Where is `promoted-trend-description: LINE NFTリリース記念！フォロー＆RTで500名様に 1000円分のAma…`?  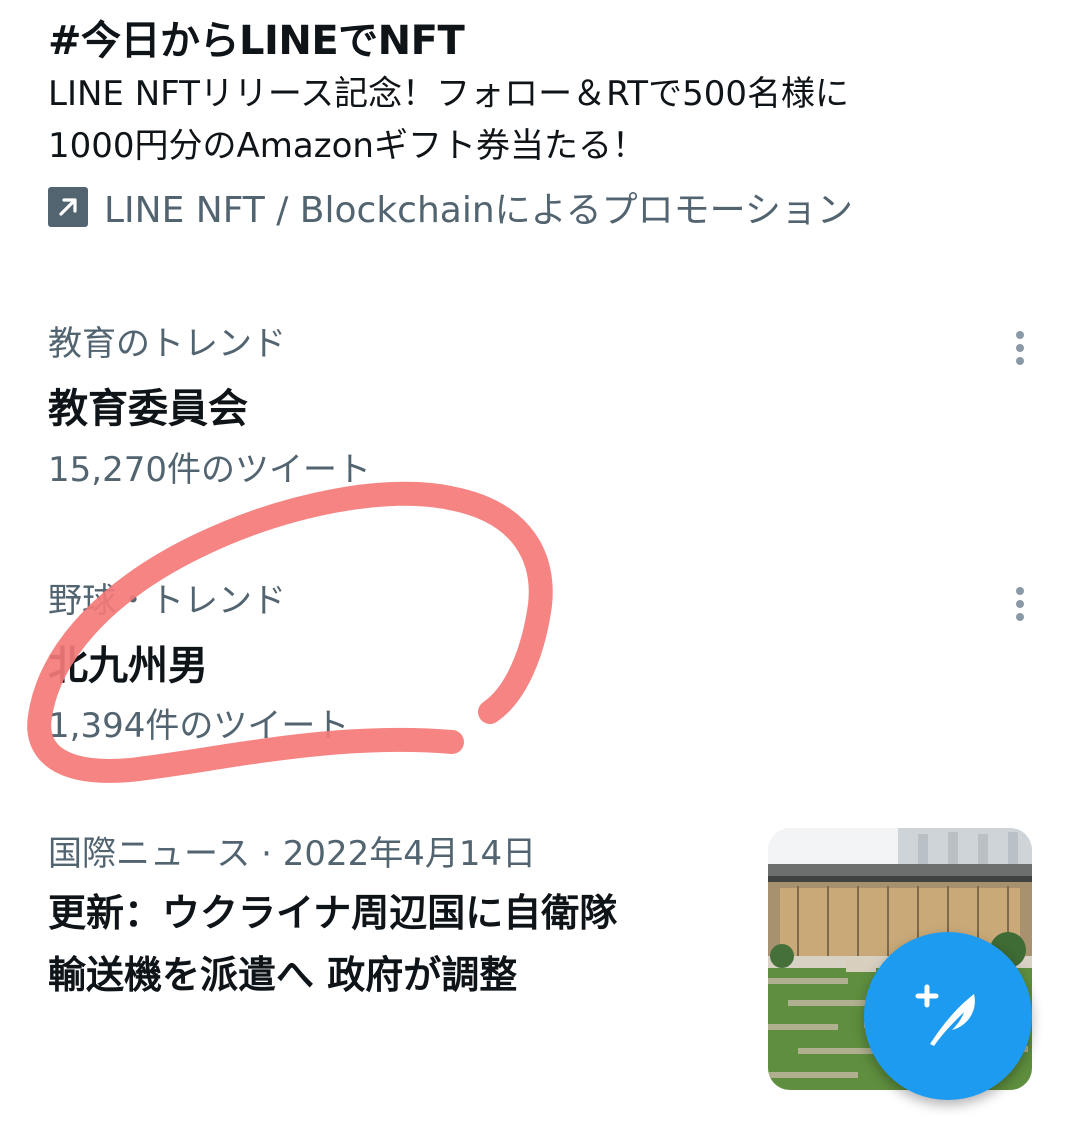
promoted-trend-description: LINE NFTリリース記念！フォロー＆RTで500名様に 1000円分のAma… is located at coordinates (528, 120).